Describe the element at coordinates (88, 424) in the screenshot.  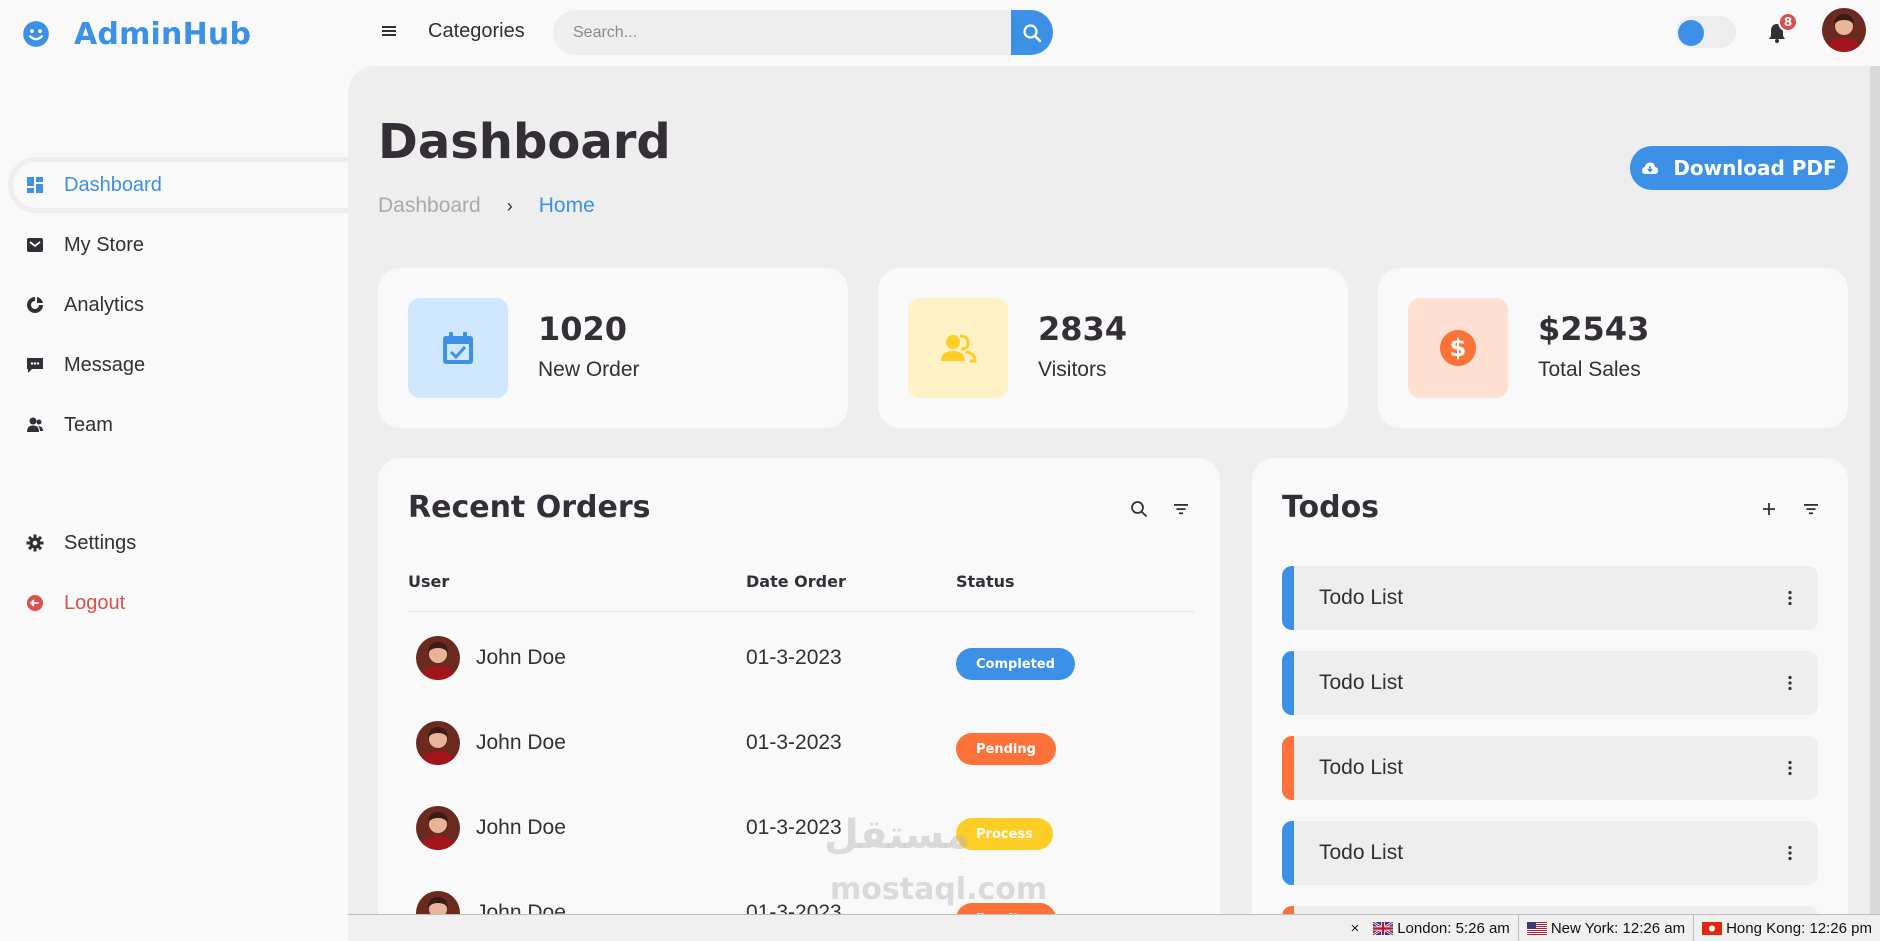
I see `sidebar-item-label: Team` at that location.